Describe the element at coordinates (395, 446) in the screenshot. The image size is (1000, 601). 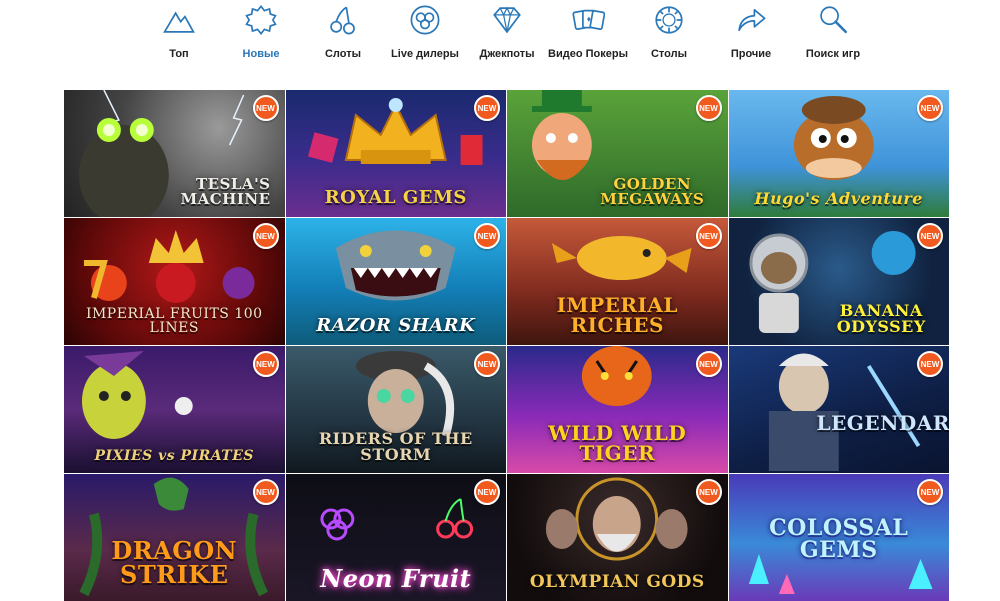
I see `game-title: RIDERS OF THE STORM` at that location.